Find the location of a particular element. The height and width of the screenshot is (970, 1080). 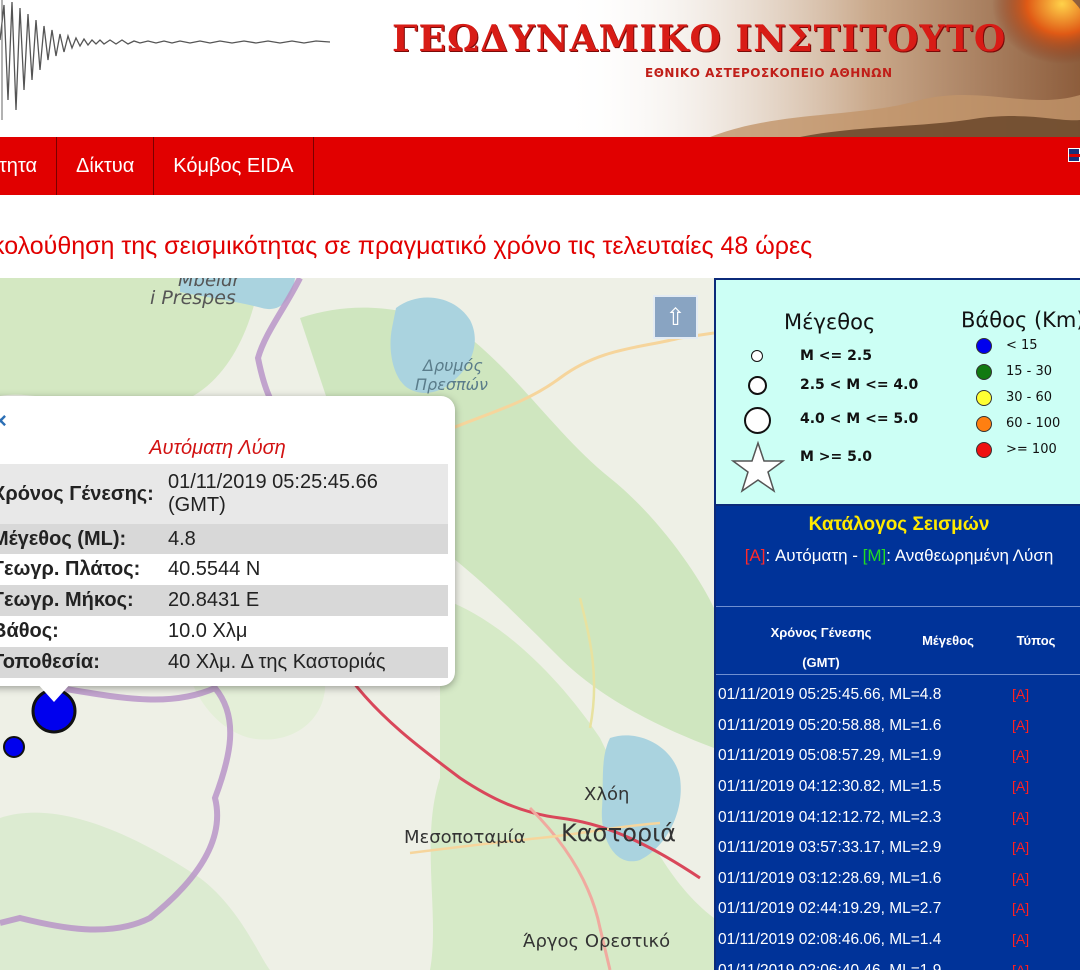

english-flag-icon is located at coordinates (1074, 155).